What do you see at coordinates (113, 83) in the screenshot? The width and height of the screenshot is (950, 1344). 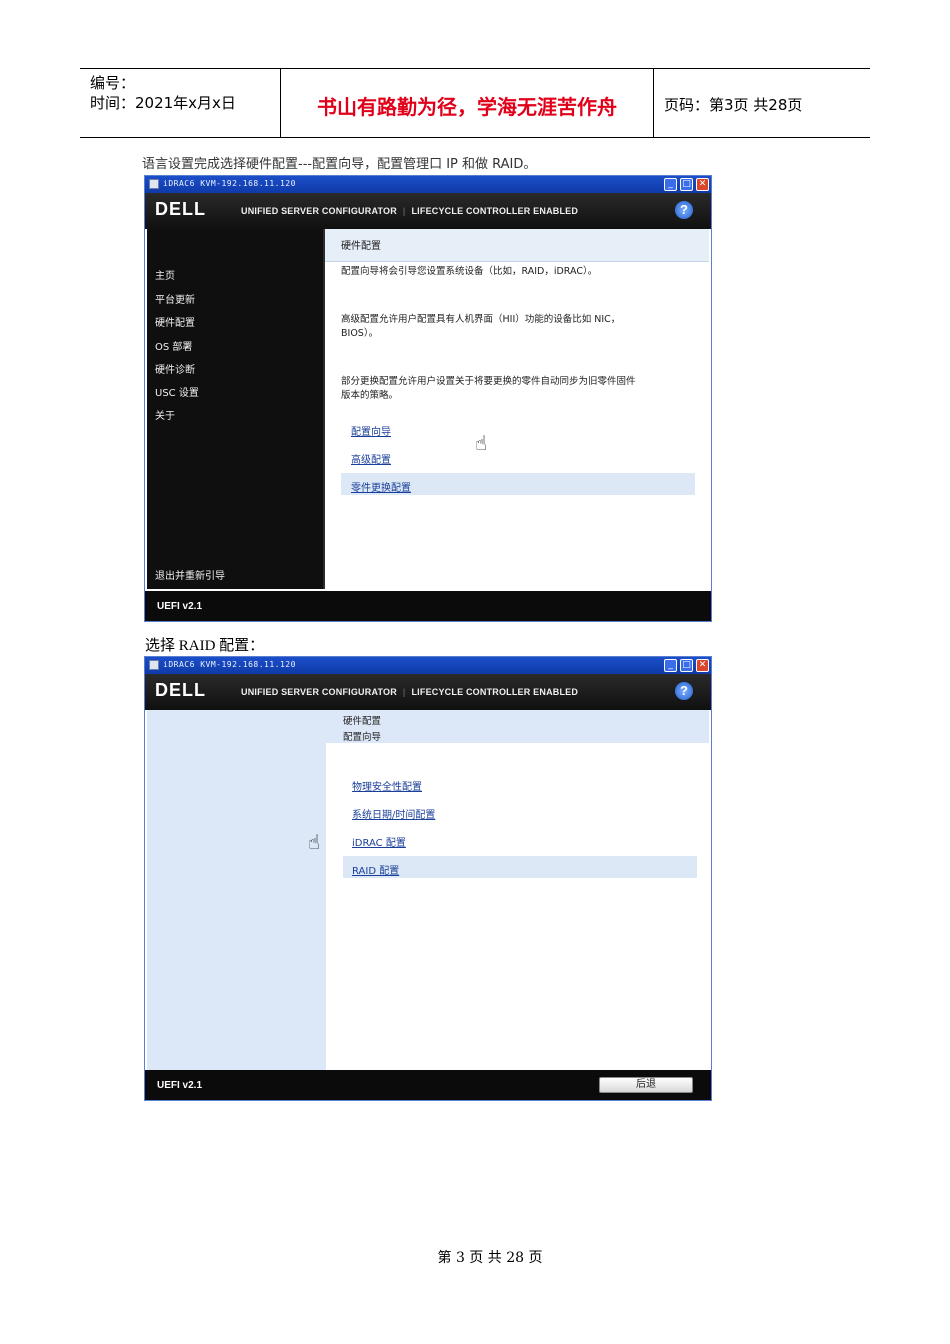 I see `serial-label: 编号：` at bounding box center [113, 83].